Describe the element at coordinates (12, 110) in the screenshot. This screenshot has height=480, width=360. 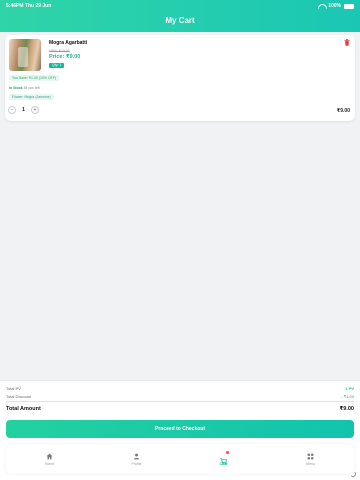
I see `decrease-button: −` at that location.